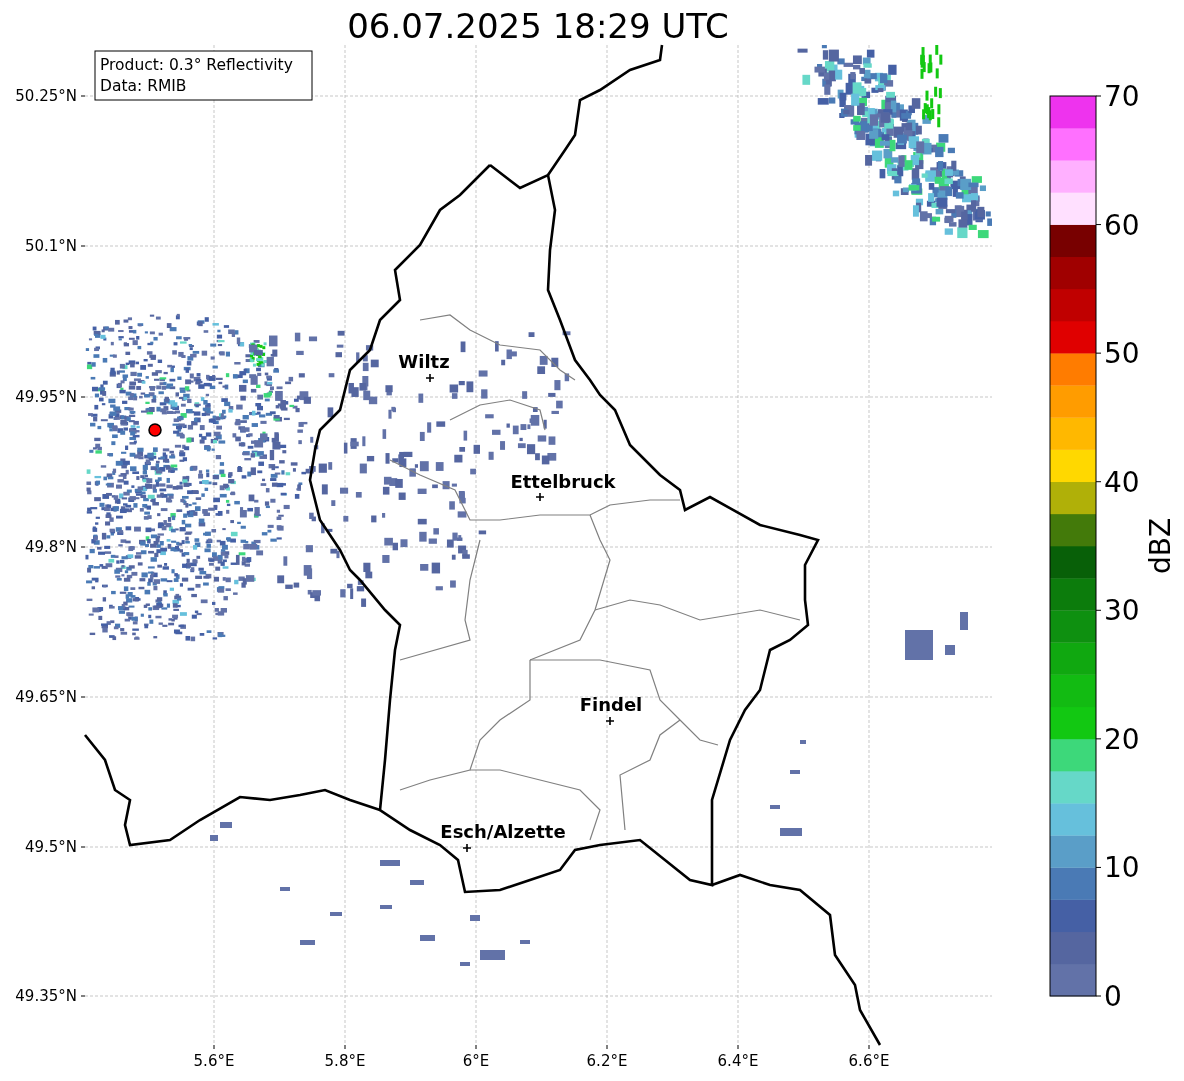 This screenshot has width=1184, height=1081. I want to click on tick-label: 49.65°N, so click(46, 697).